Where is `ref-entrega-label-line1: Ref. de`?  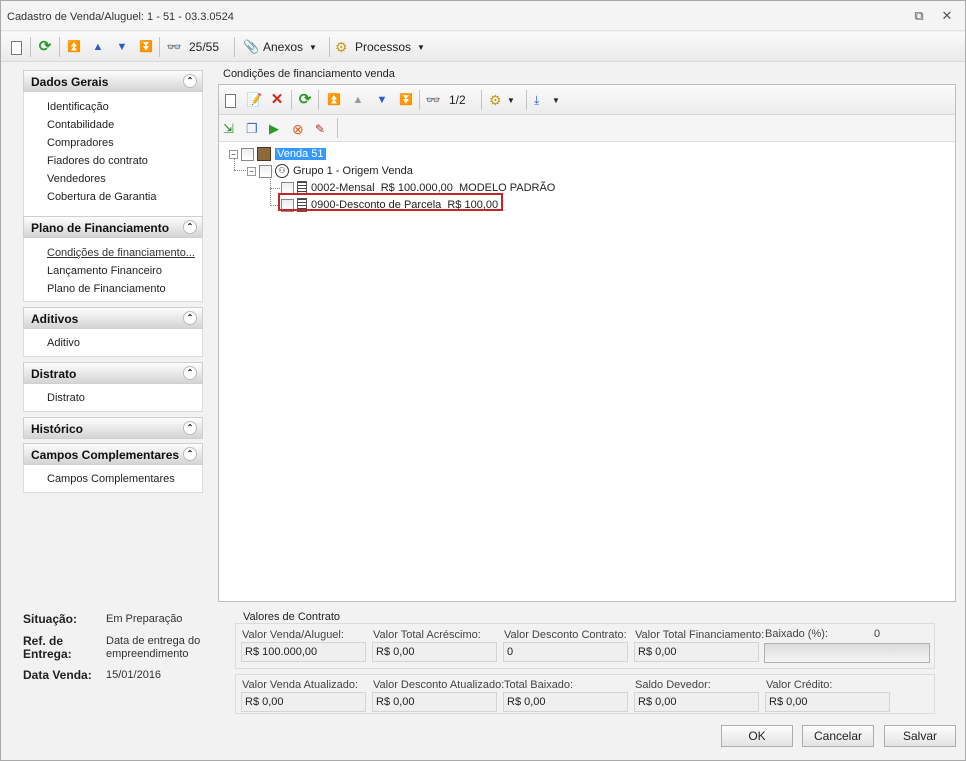
ref-entrega-label-line1: Ref. de is located at coordinates (43, 641).